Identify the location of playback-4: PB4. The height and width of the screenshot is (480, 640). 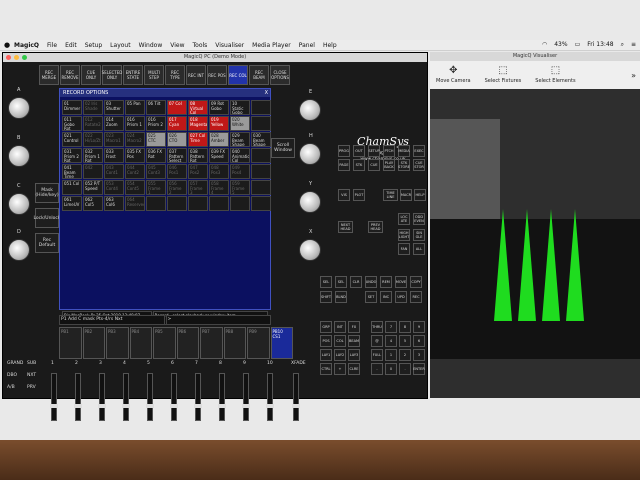
(140, 343).